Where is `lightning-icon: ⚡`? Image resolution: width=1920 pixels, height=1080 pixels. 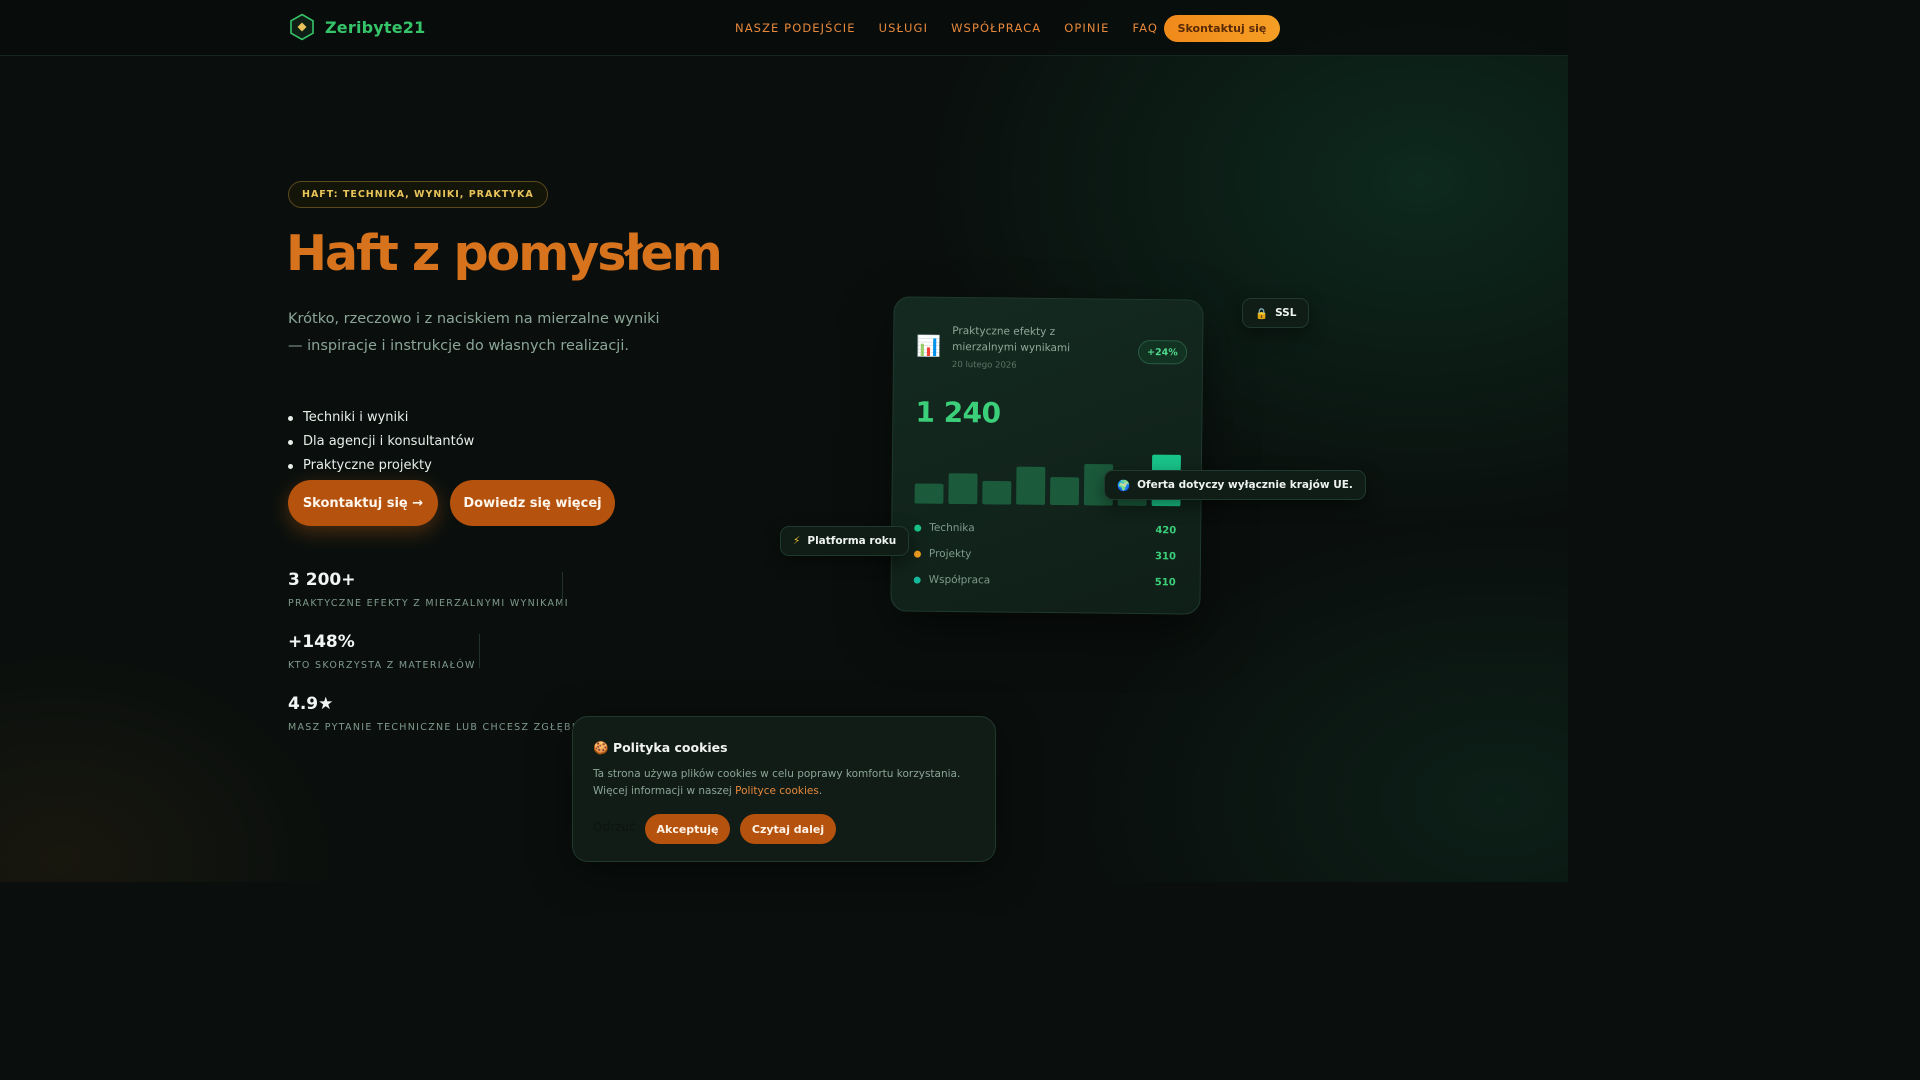
lightning-icon: ⚡ is located at coordinates (797, 541).